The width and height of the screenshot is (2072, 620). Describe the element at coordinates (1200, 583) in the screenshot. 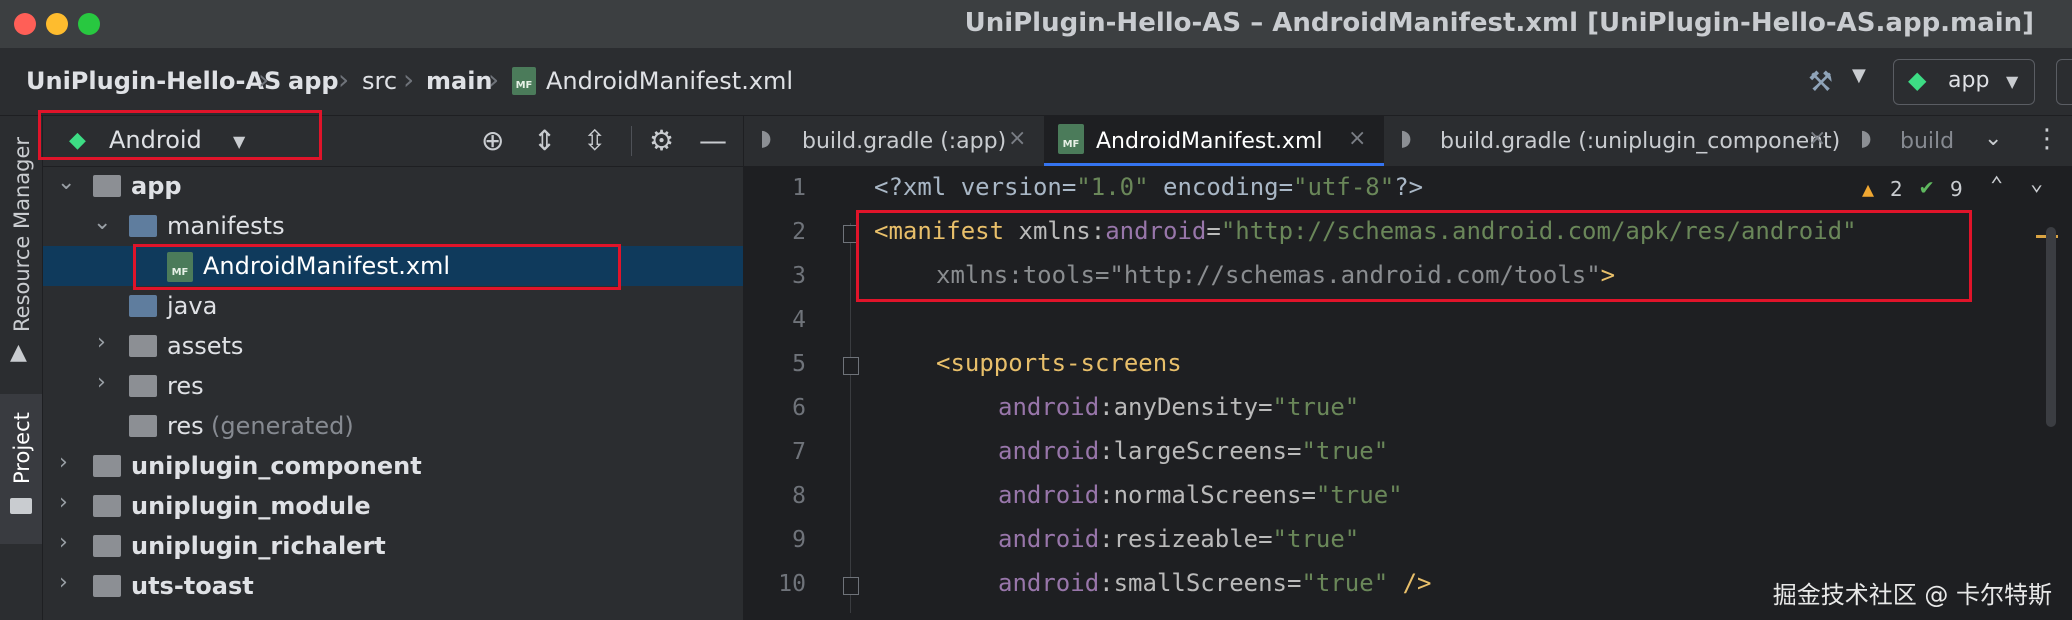

I see `code-token: :smallScreens=` at that location.